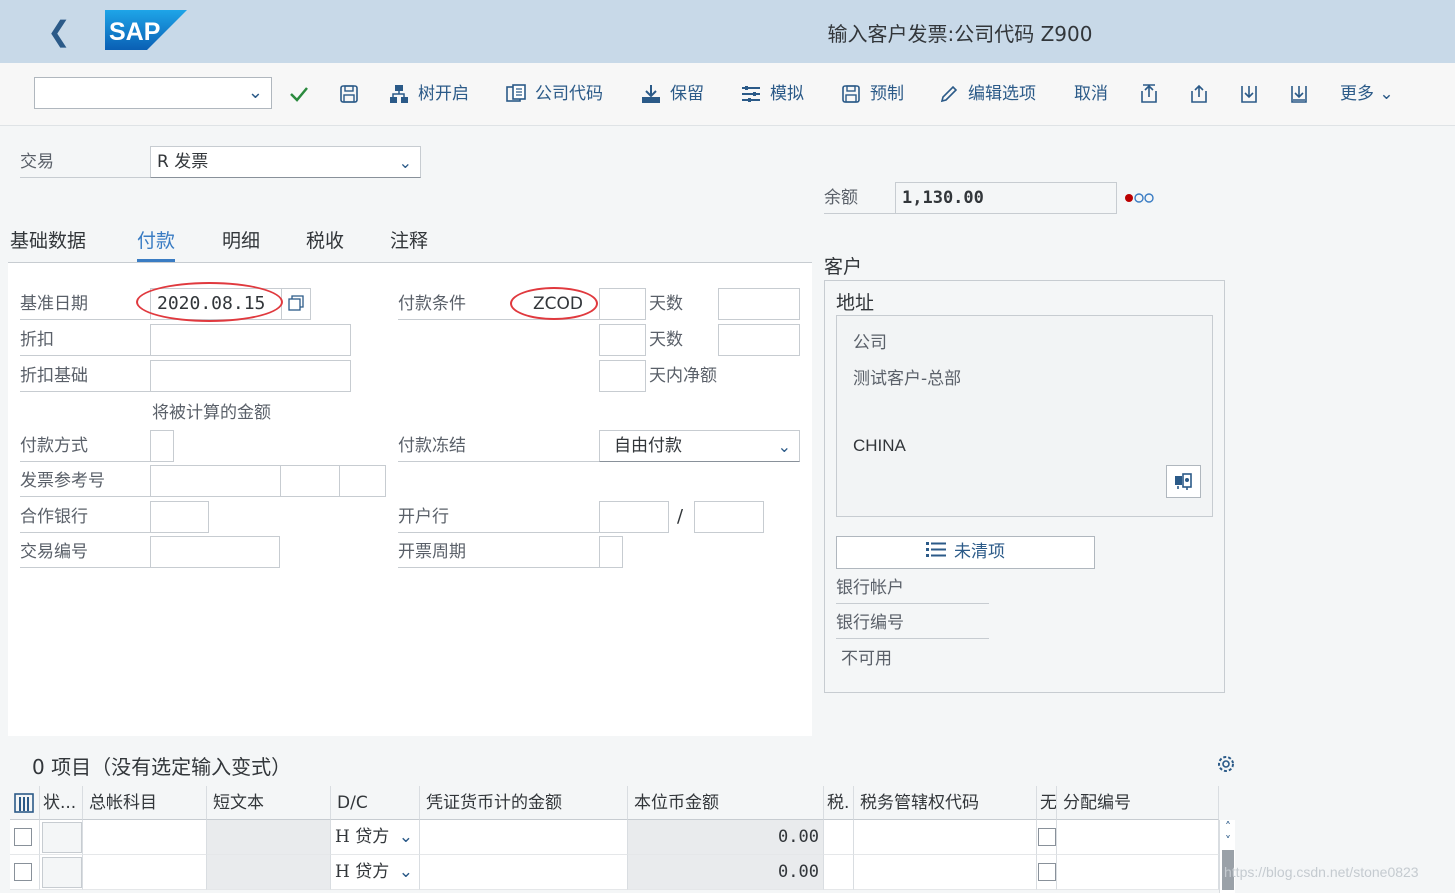  What do you see at coordinates (349, 94) in the screenshot?
I see `save-icon` at bounding box center [349, 94].